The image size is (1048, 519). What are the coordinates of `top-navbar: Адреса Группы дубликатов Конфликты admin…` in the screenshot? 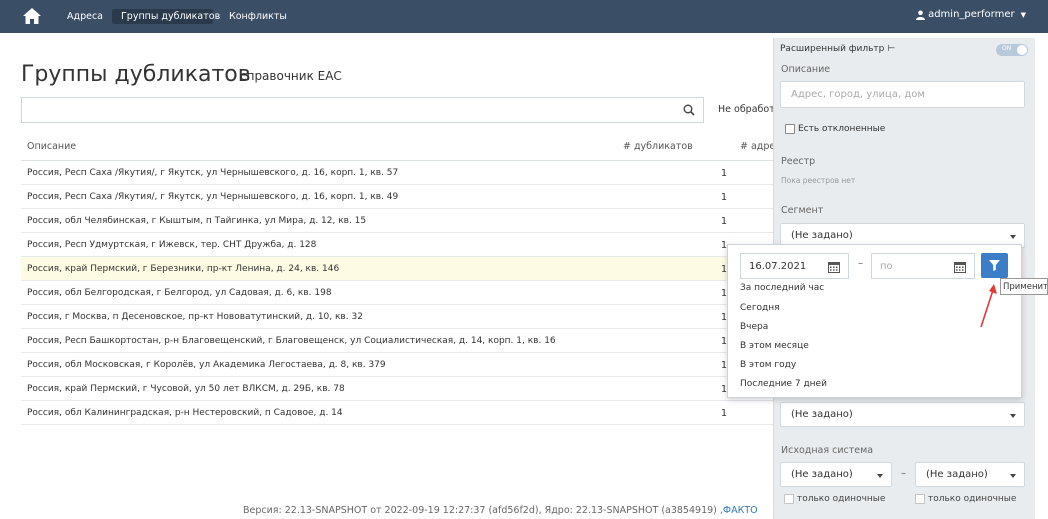 It's located at (524, 16).